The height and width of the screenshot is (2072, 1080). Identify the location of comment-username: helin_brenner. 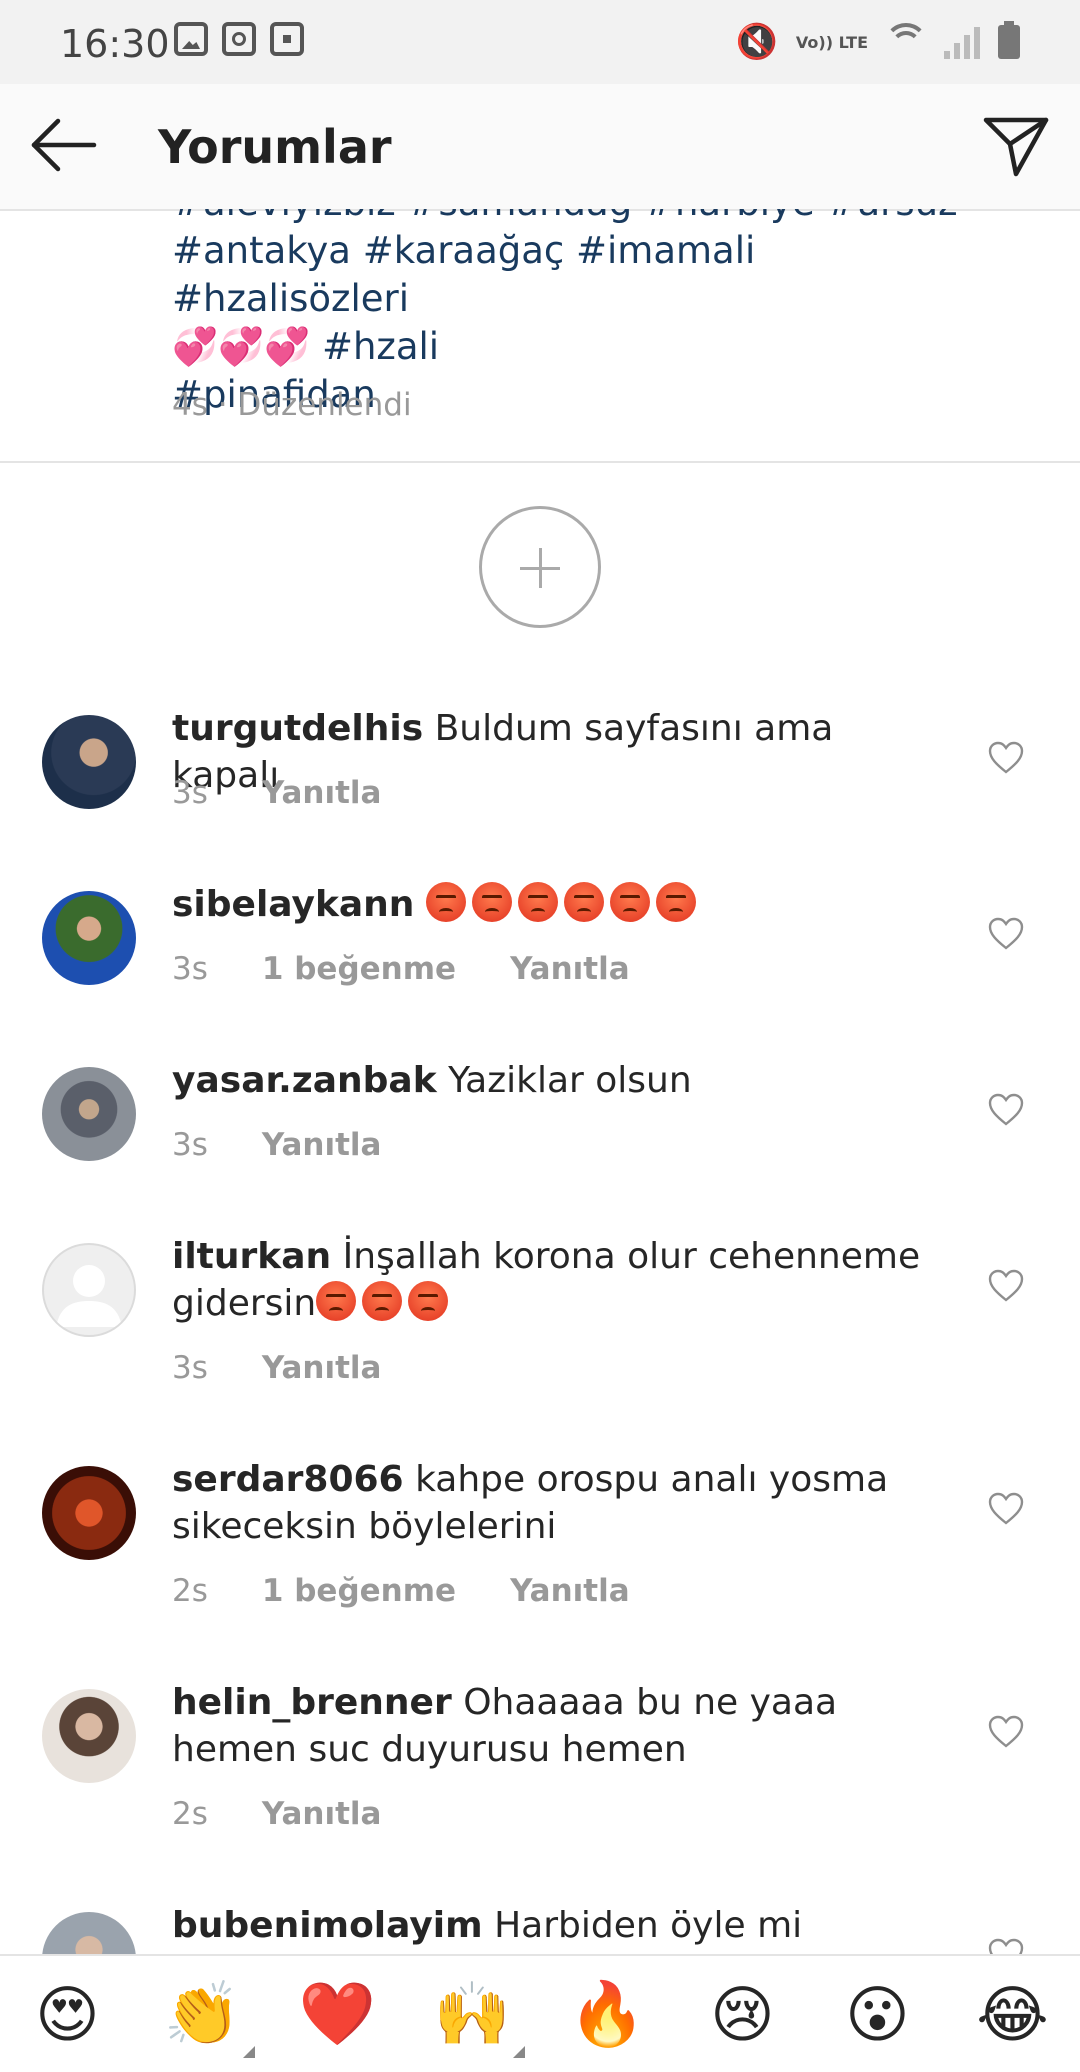
(312, 1702).